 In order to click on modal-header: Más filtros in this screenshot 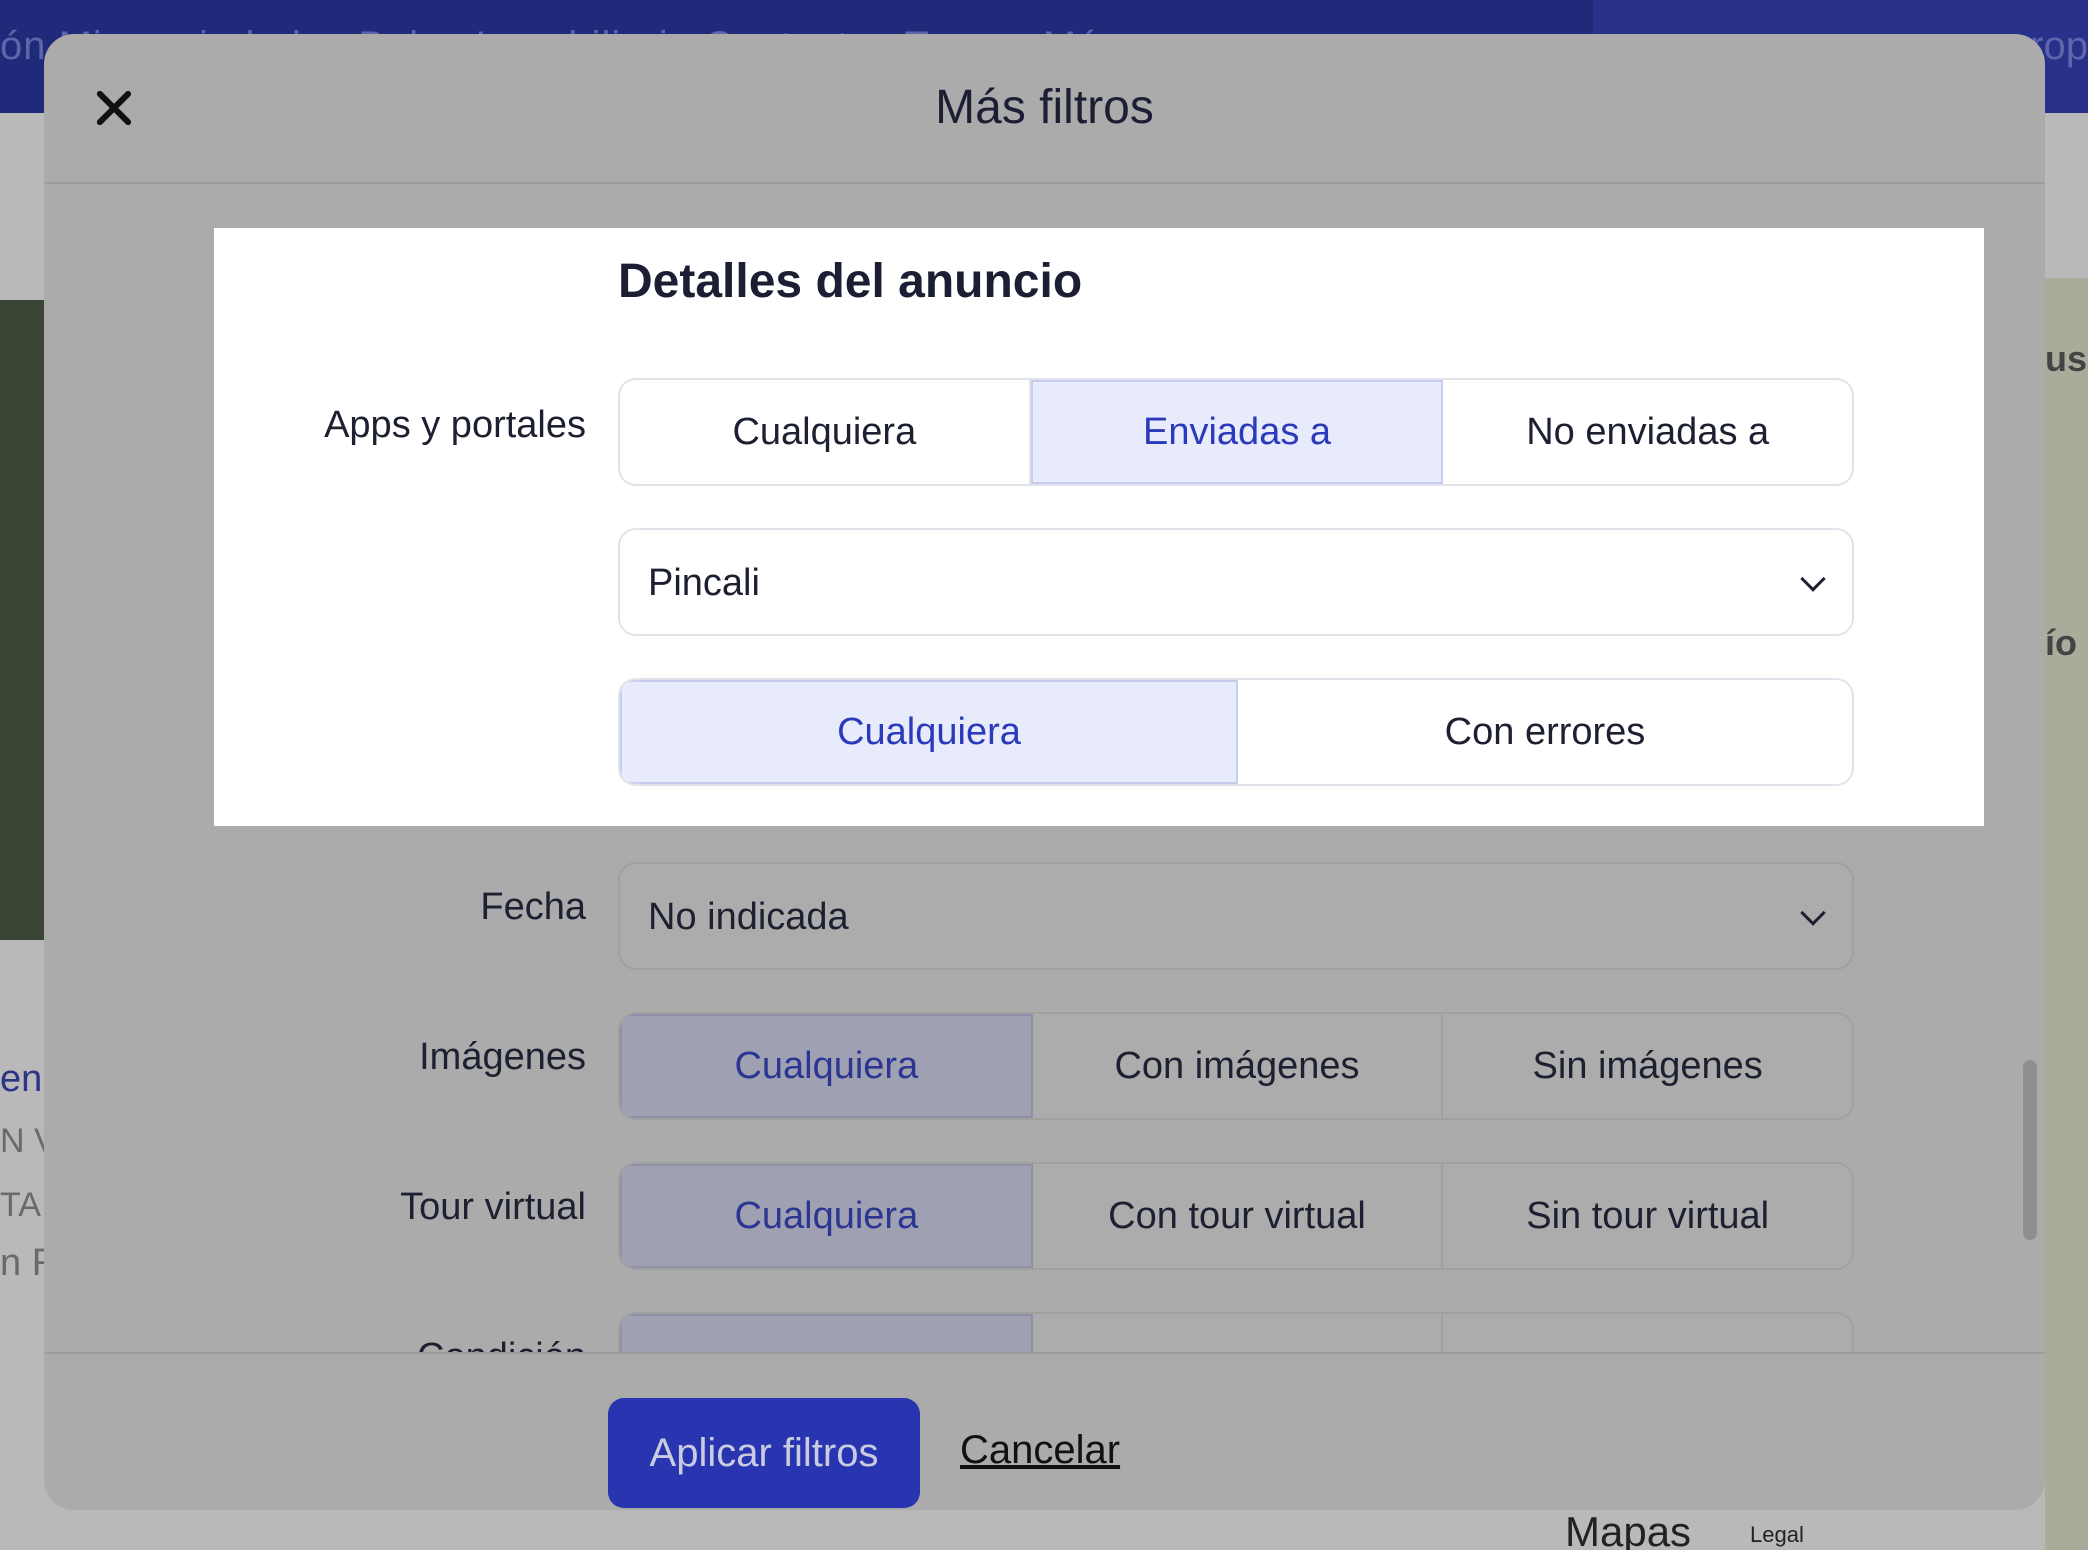, I will do `click(1044, 109)`.